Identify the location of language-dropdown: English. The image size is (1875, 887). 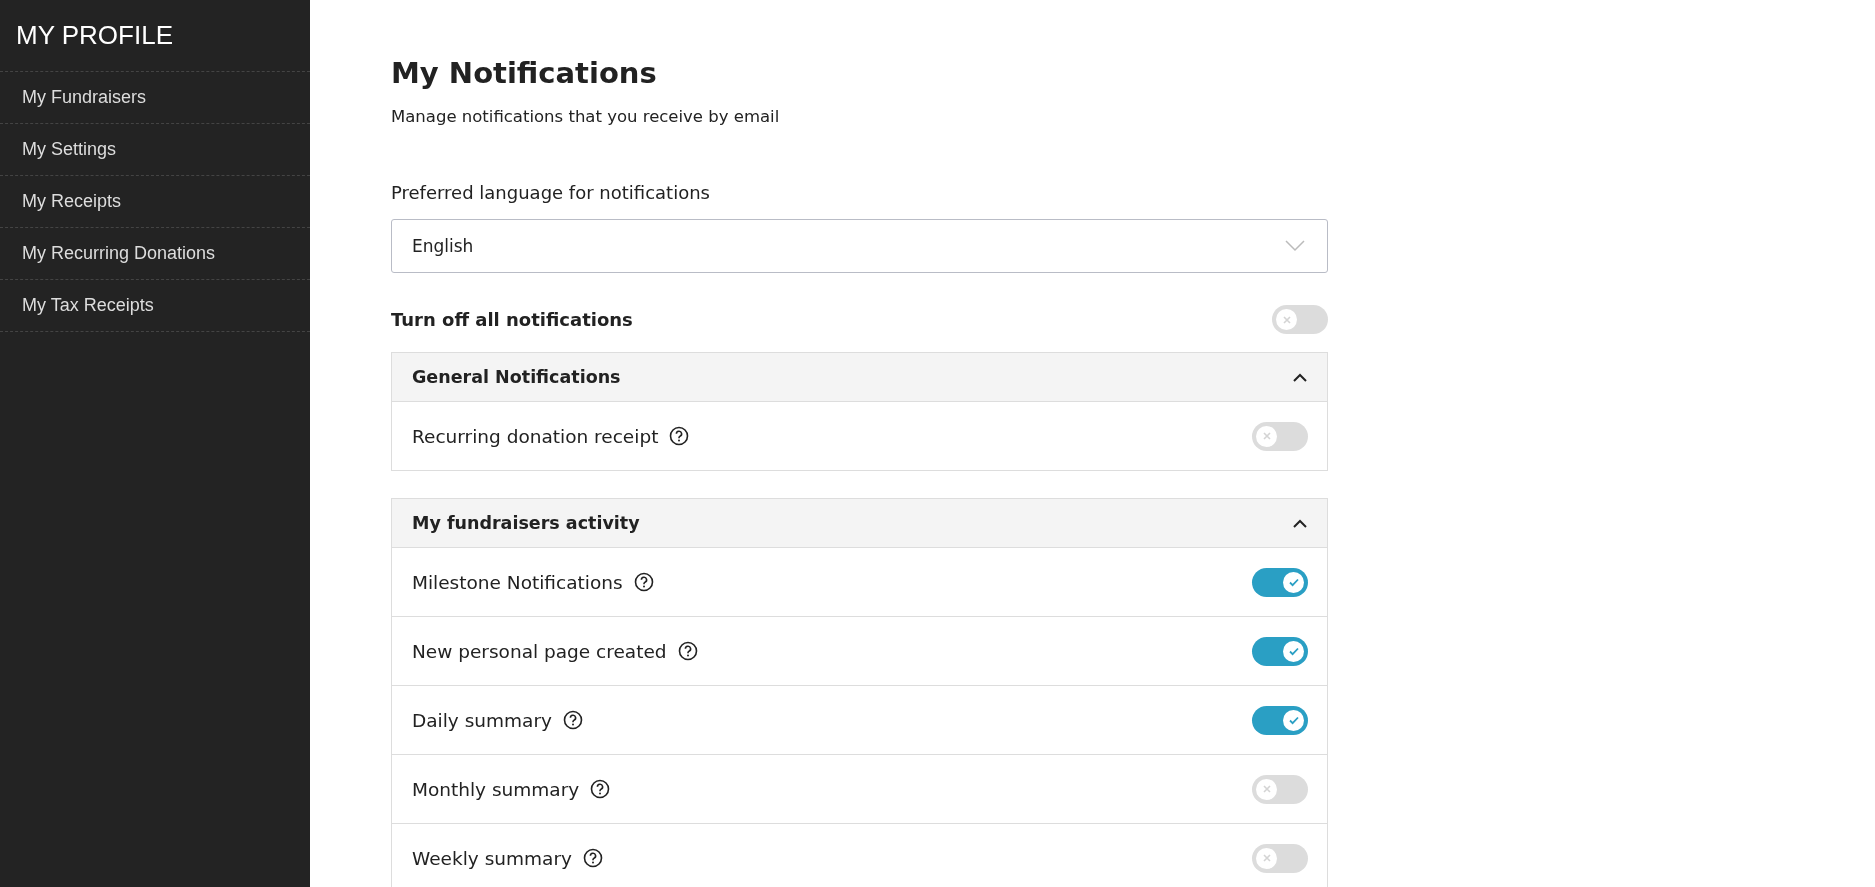
(859, 246).